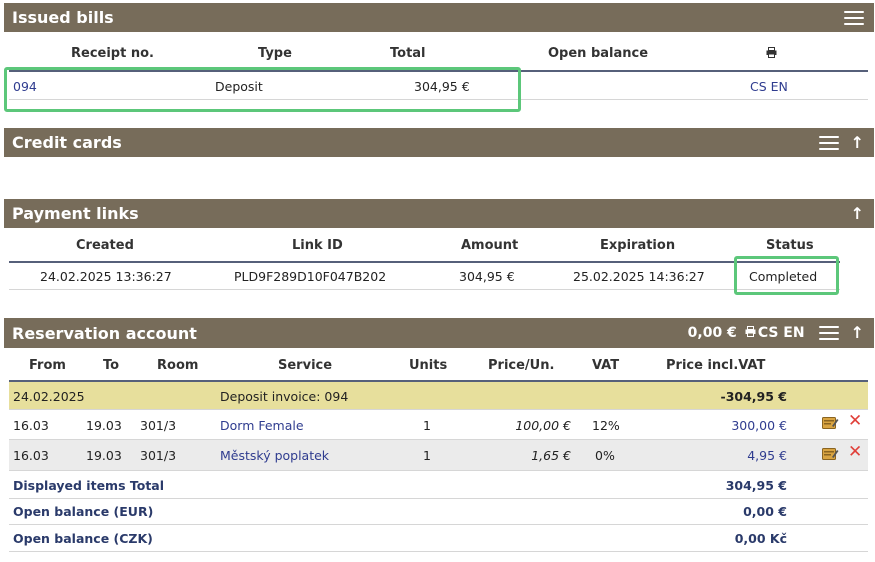  I want to click on item-vat: 12%, so click(606, 425).